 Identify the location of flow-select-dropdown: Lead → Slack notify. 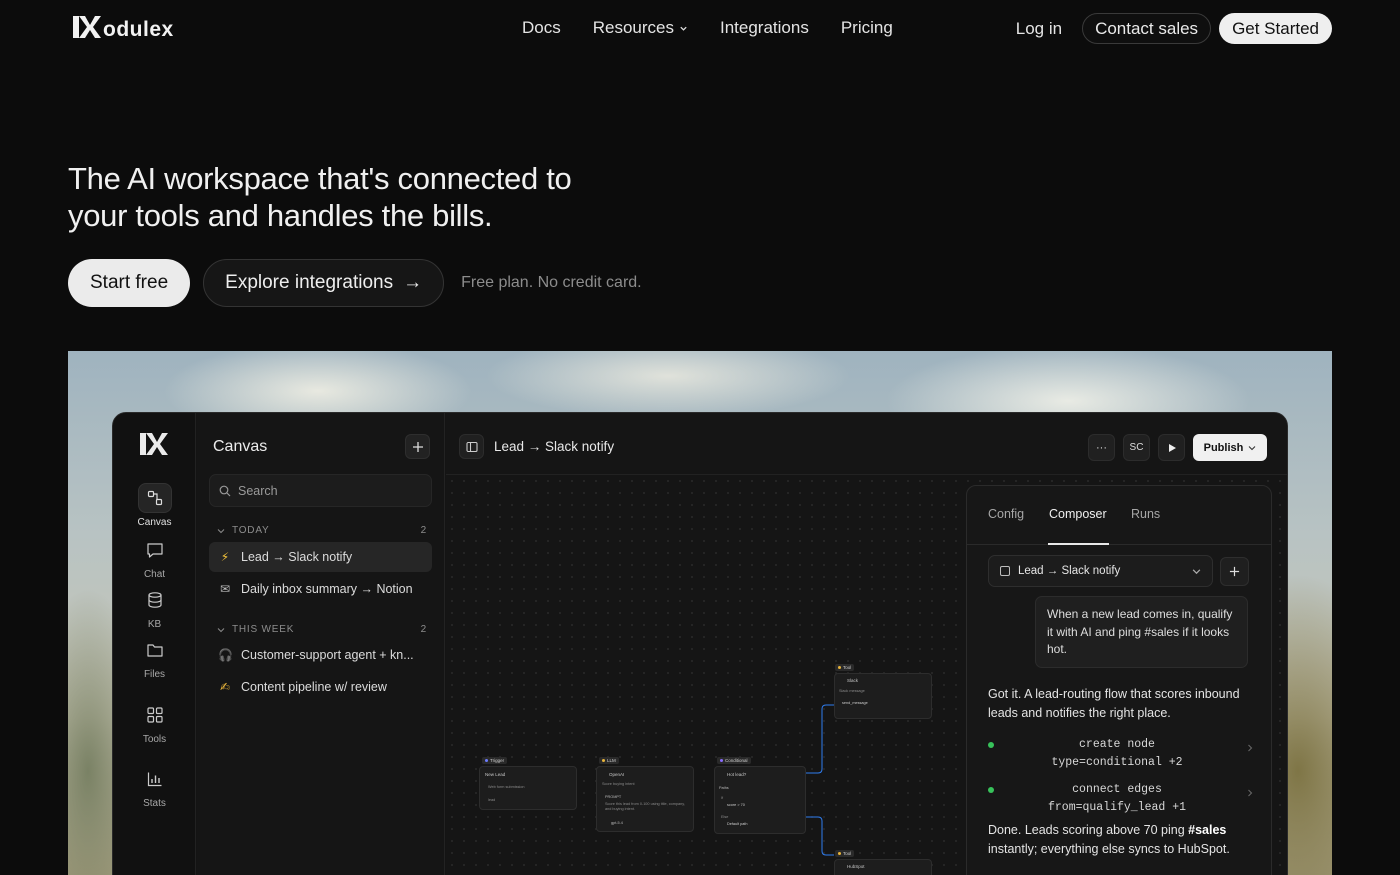
(1100, 571).